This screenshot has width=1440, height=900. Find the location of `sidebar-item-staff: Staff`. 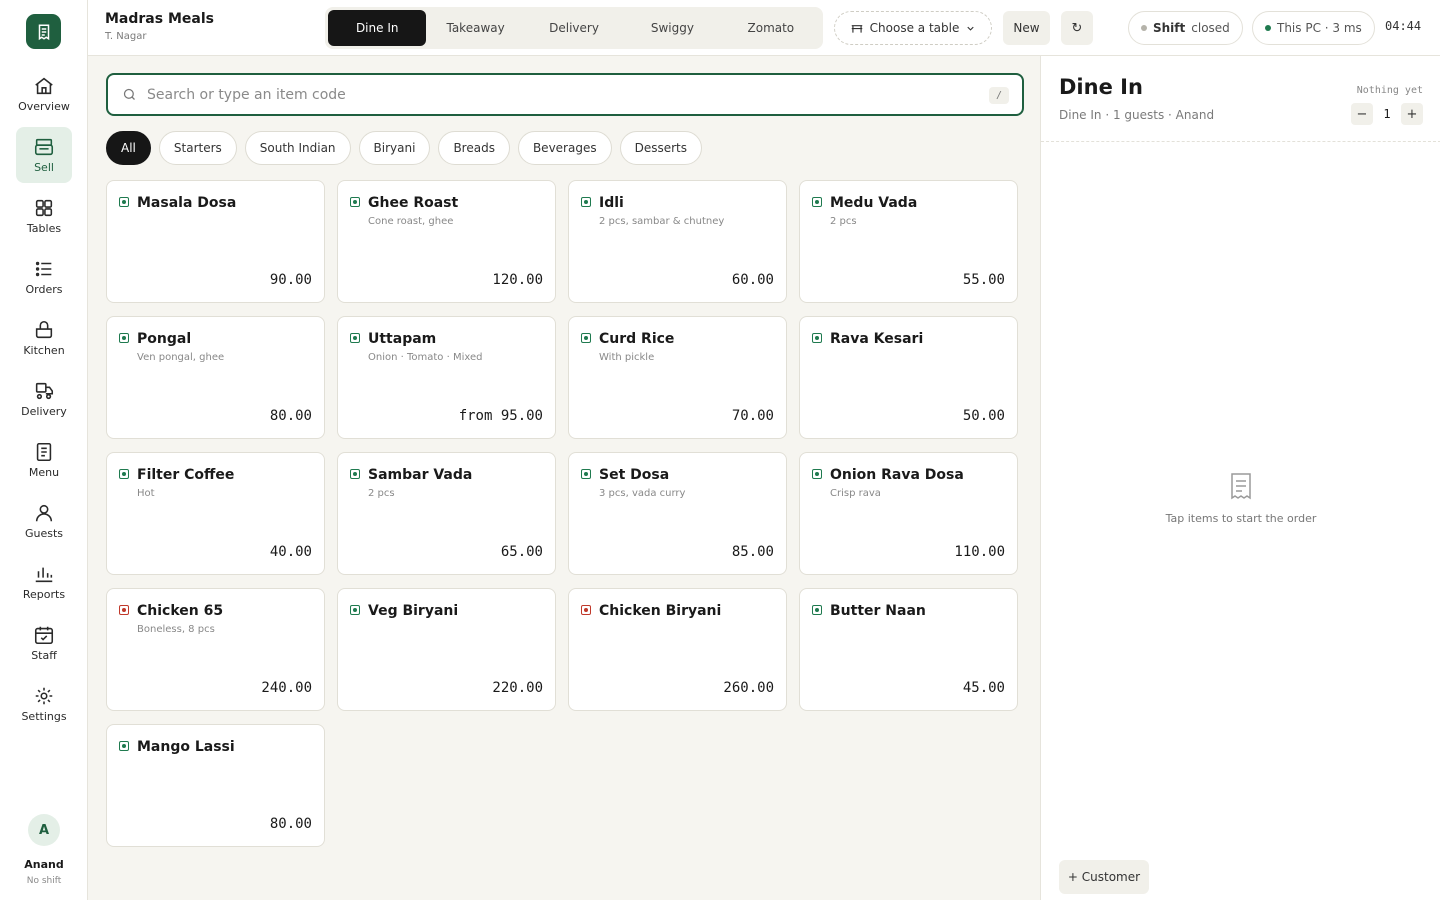

sidebar-item-staff: Staff is located at coordinates (44, 643).